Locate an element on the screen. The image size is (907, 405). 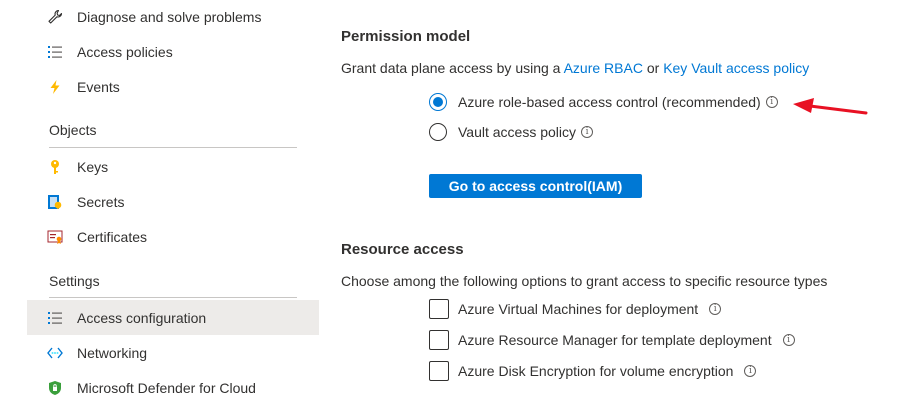
section-header-objects: Objects is located at coordinates (73, 130).